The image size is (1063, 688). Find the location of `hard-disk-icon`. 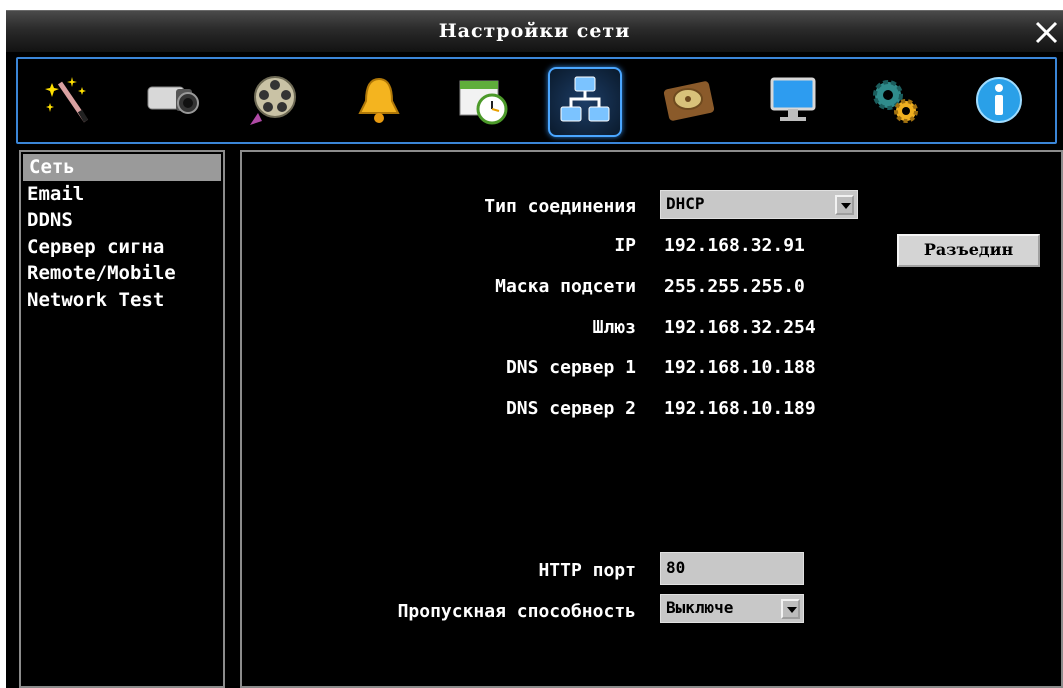

hard-disk-icon is located at coordinates (689, 102).